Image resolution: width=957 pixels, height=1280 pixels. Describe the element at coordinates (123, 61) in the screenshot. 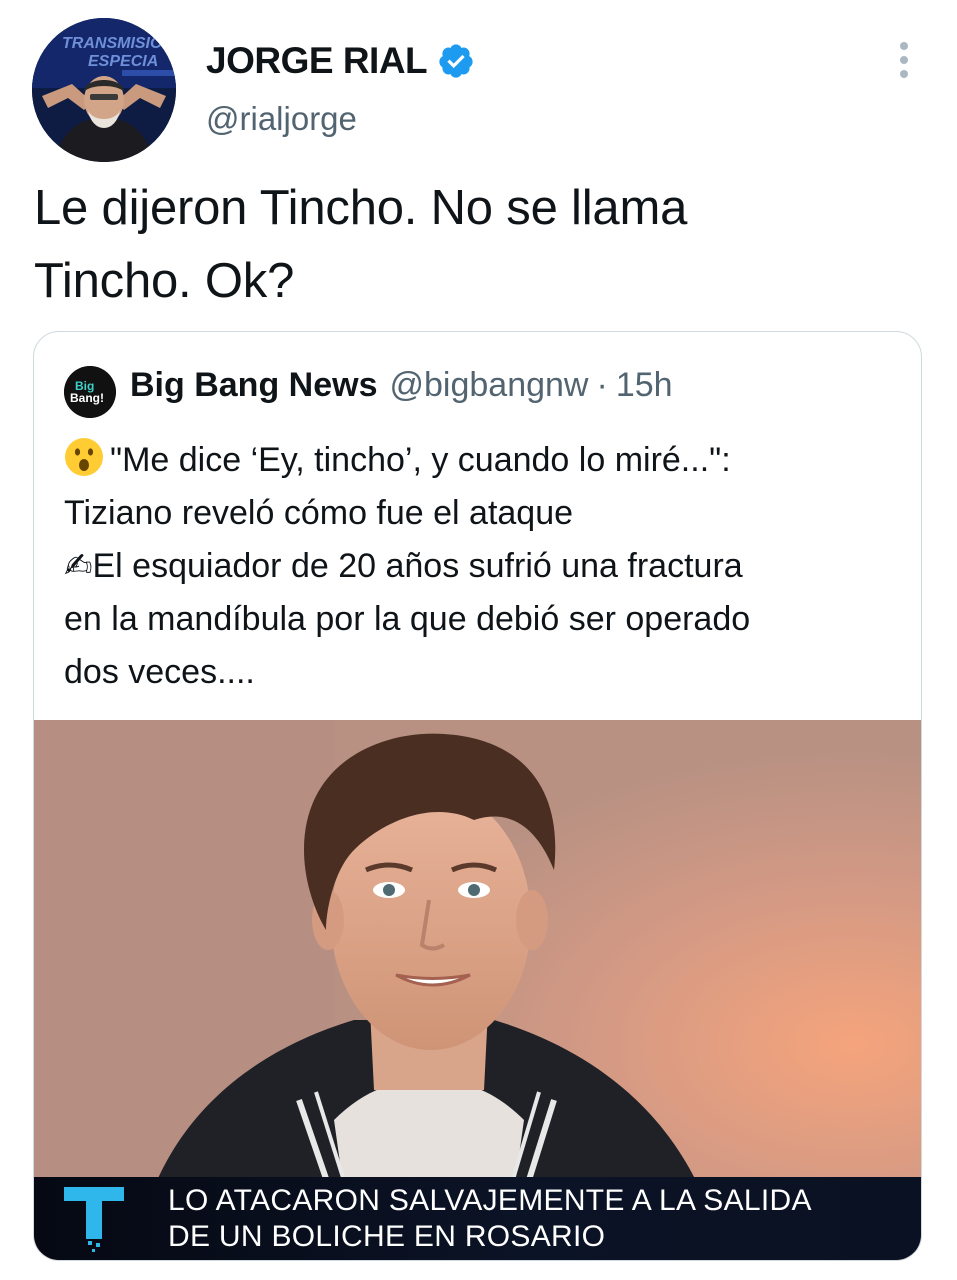

I see `avatar-overlay-line2: ESPECIA` at that location.